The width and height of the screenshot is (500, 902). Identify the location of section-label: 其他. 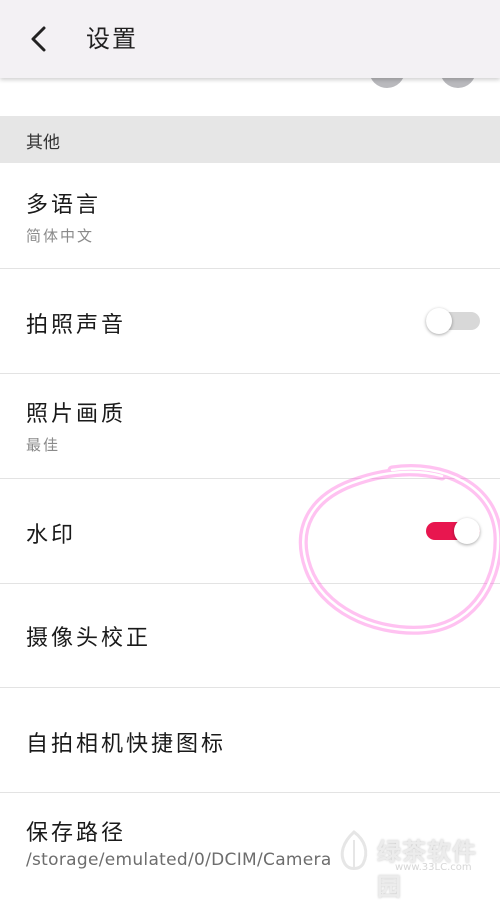
(43, 143).